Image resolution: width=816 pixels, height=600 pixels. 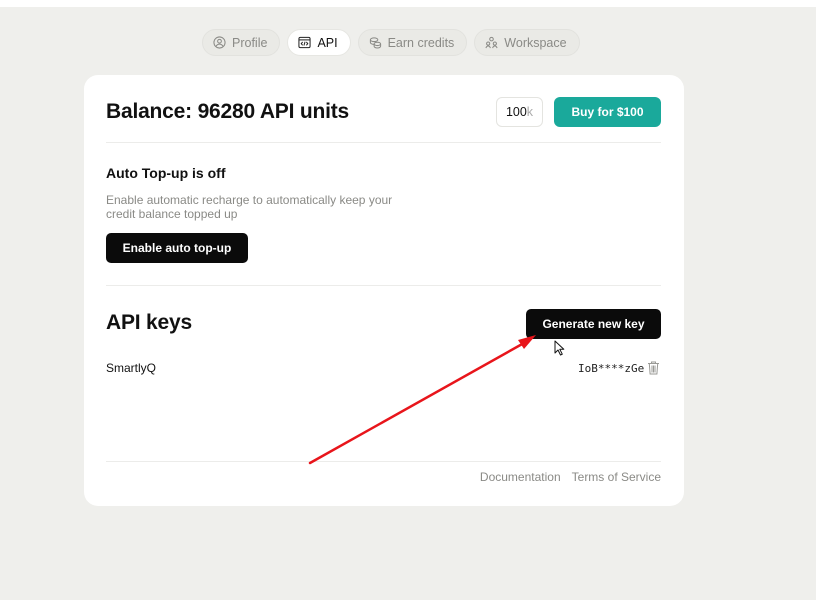 I want to click on tab-profile: Profile, so click(x=241, y=42).